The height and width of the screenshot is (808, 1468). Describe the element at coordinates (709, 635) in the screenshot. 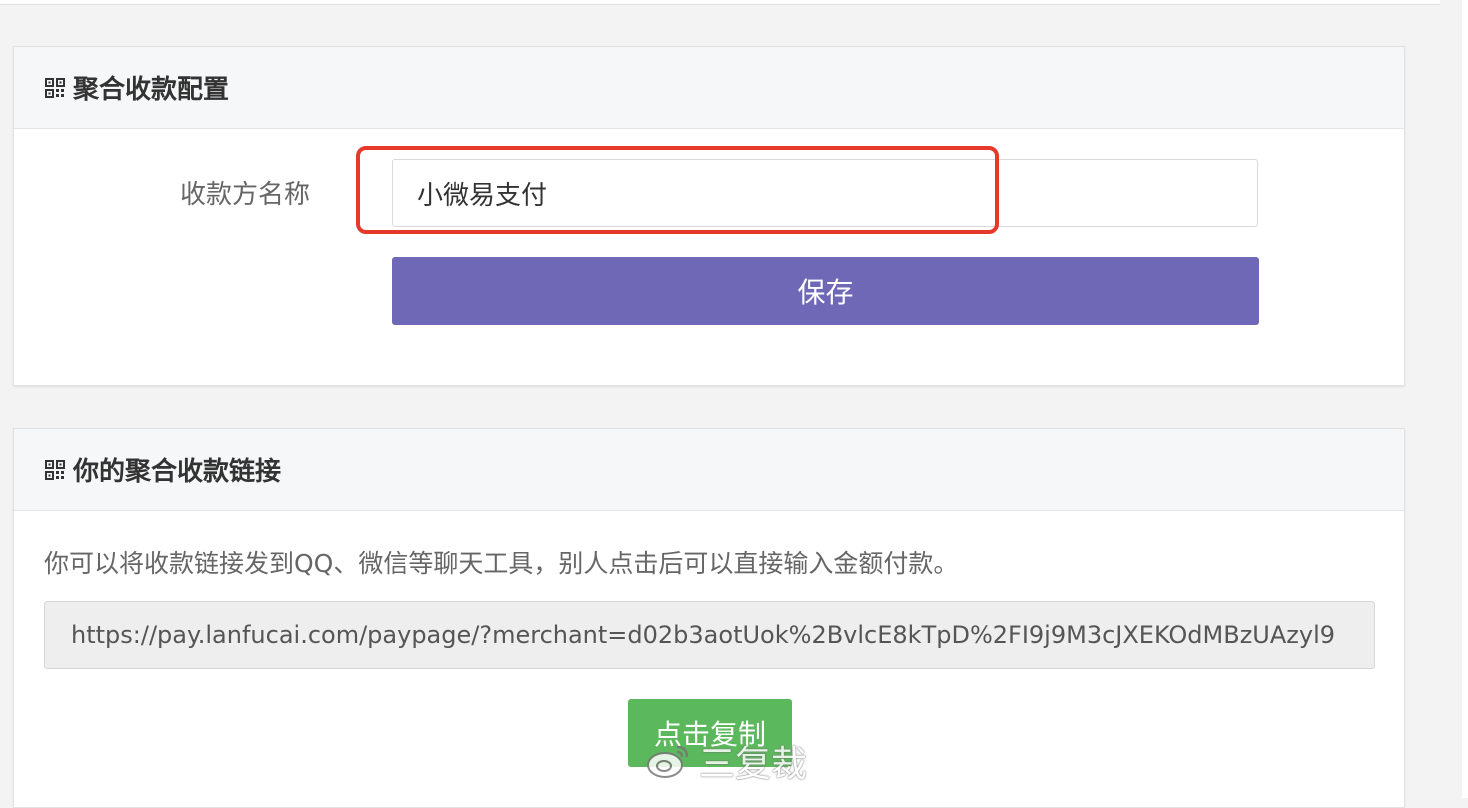

I see `payment-link-field` at that location.